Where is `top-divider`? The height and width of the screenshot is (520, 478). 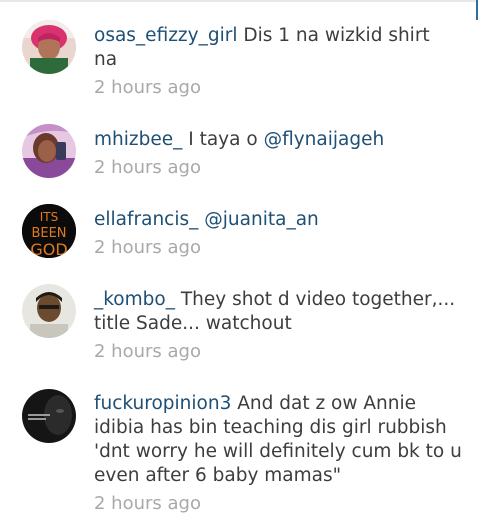
top-divider is located at coordinates (239, 1).